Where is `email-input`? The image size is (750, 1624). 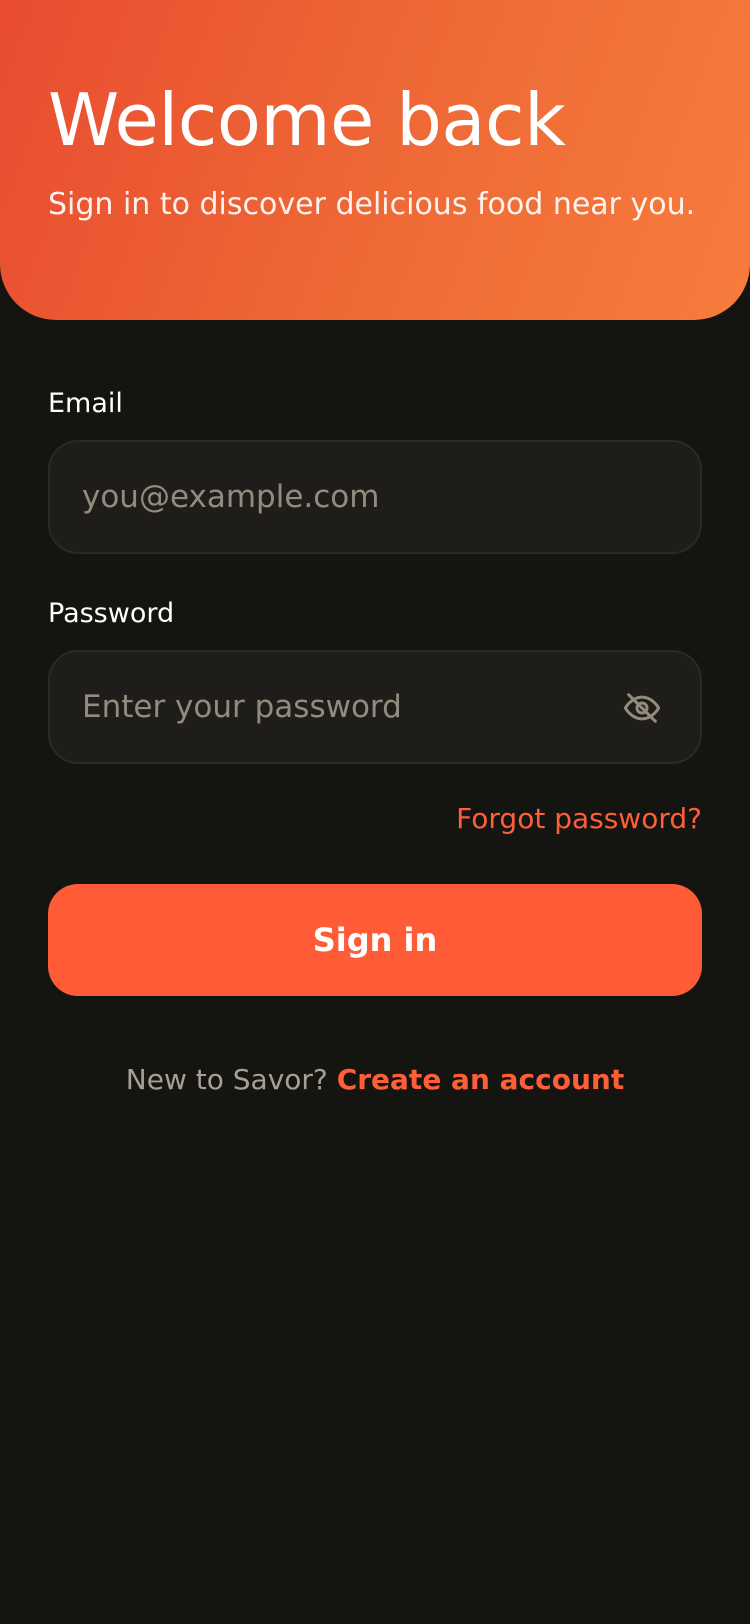 email-input is located at coordinates (375, 497).